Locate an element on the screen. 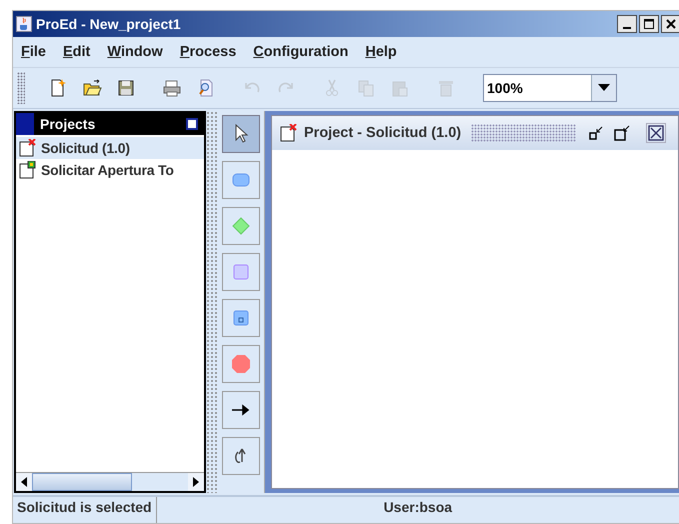  menu-item: Edit is located at coordinates (76, 52).